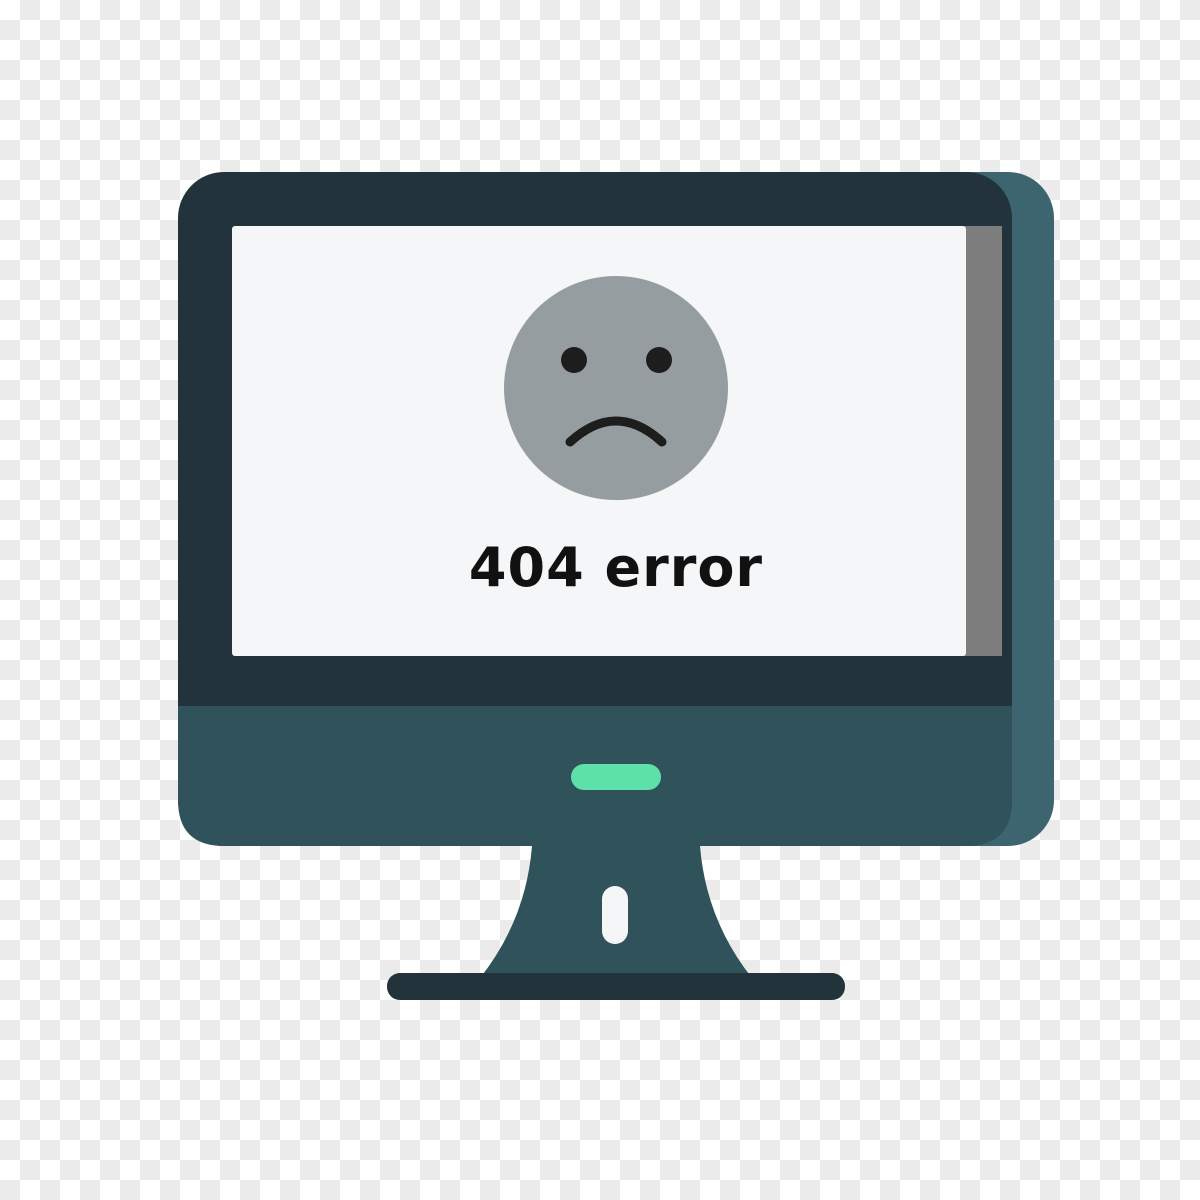  Describe the element at coordinates (616, 567) in the screenshot. I see `error-message: 404 error` at that location.